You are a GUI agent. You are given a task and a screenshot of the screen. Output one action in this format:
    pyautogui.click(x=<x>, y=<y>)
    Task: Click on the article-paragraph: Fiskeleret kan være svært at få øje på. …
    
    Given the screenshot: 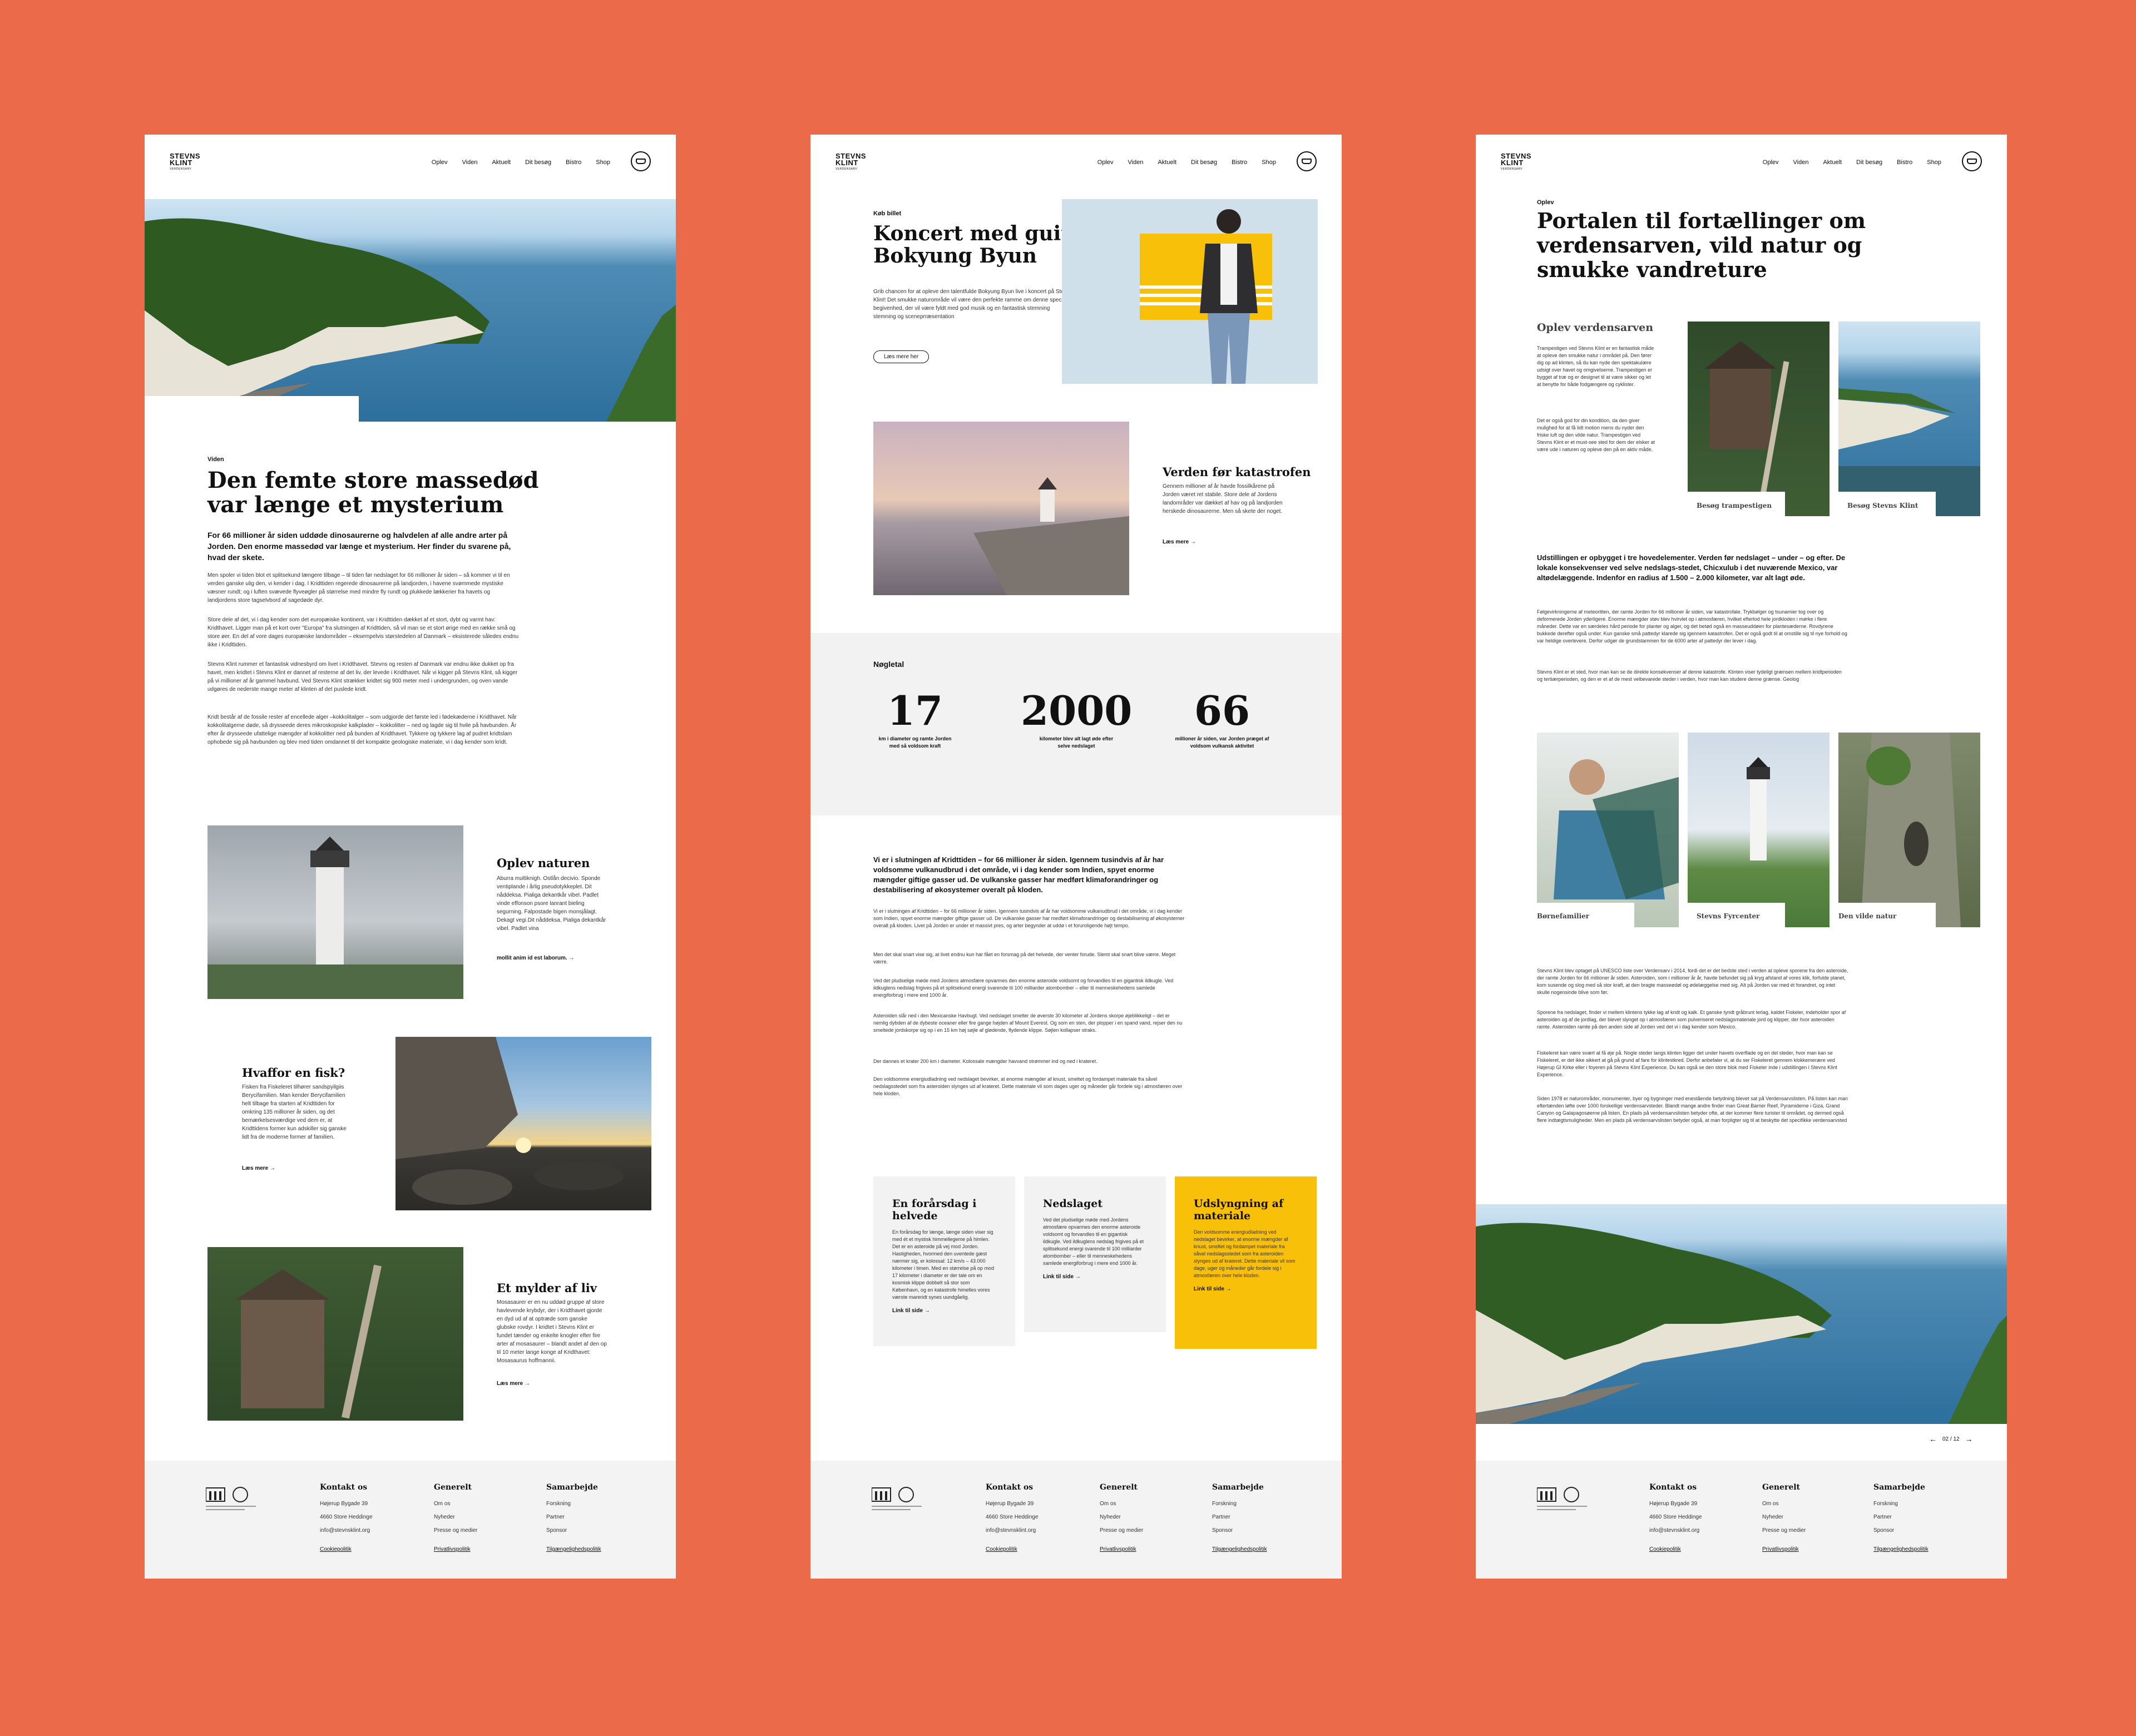 What is the action you would take?
    pyautogui.click(x=1687, y=1063)
    